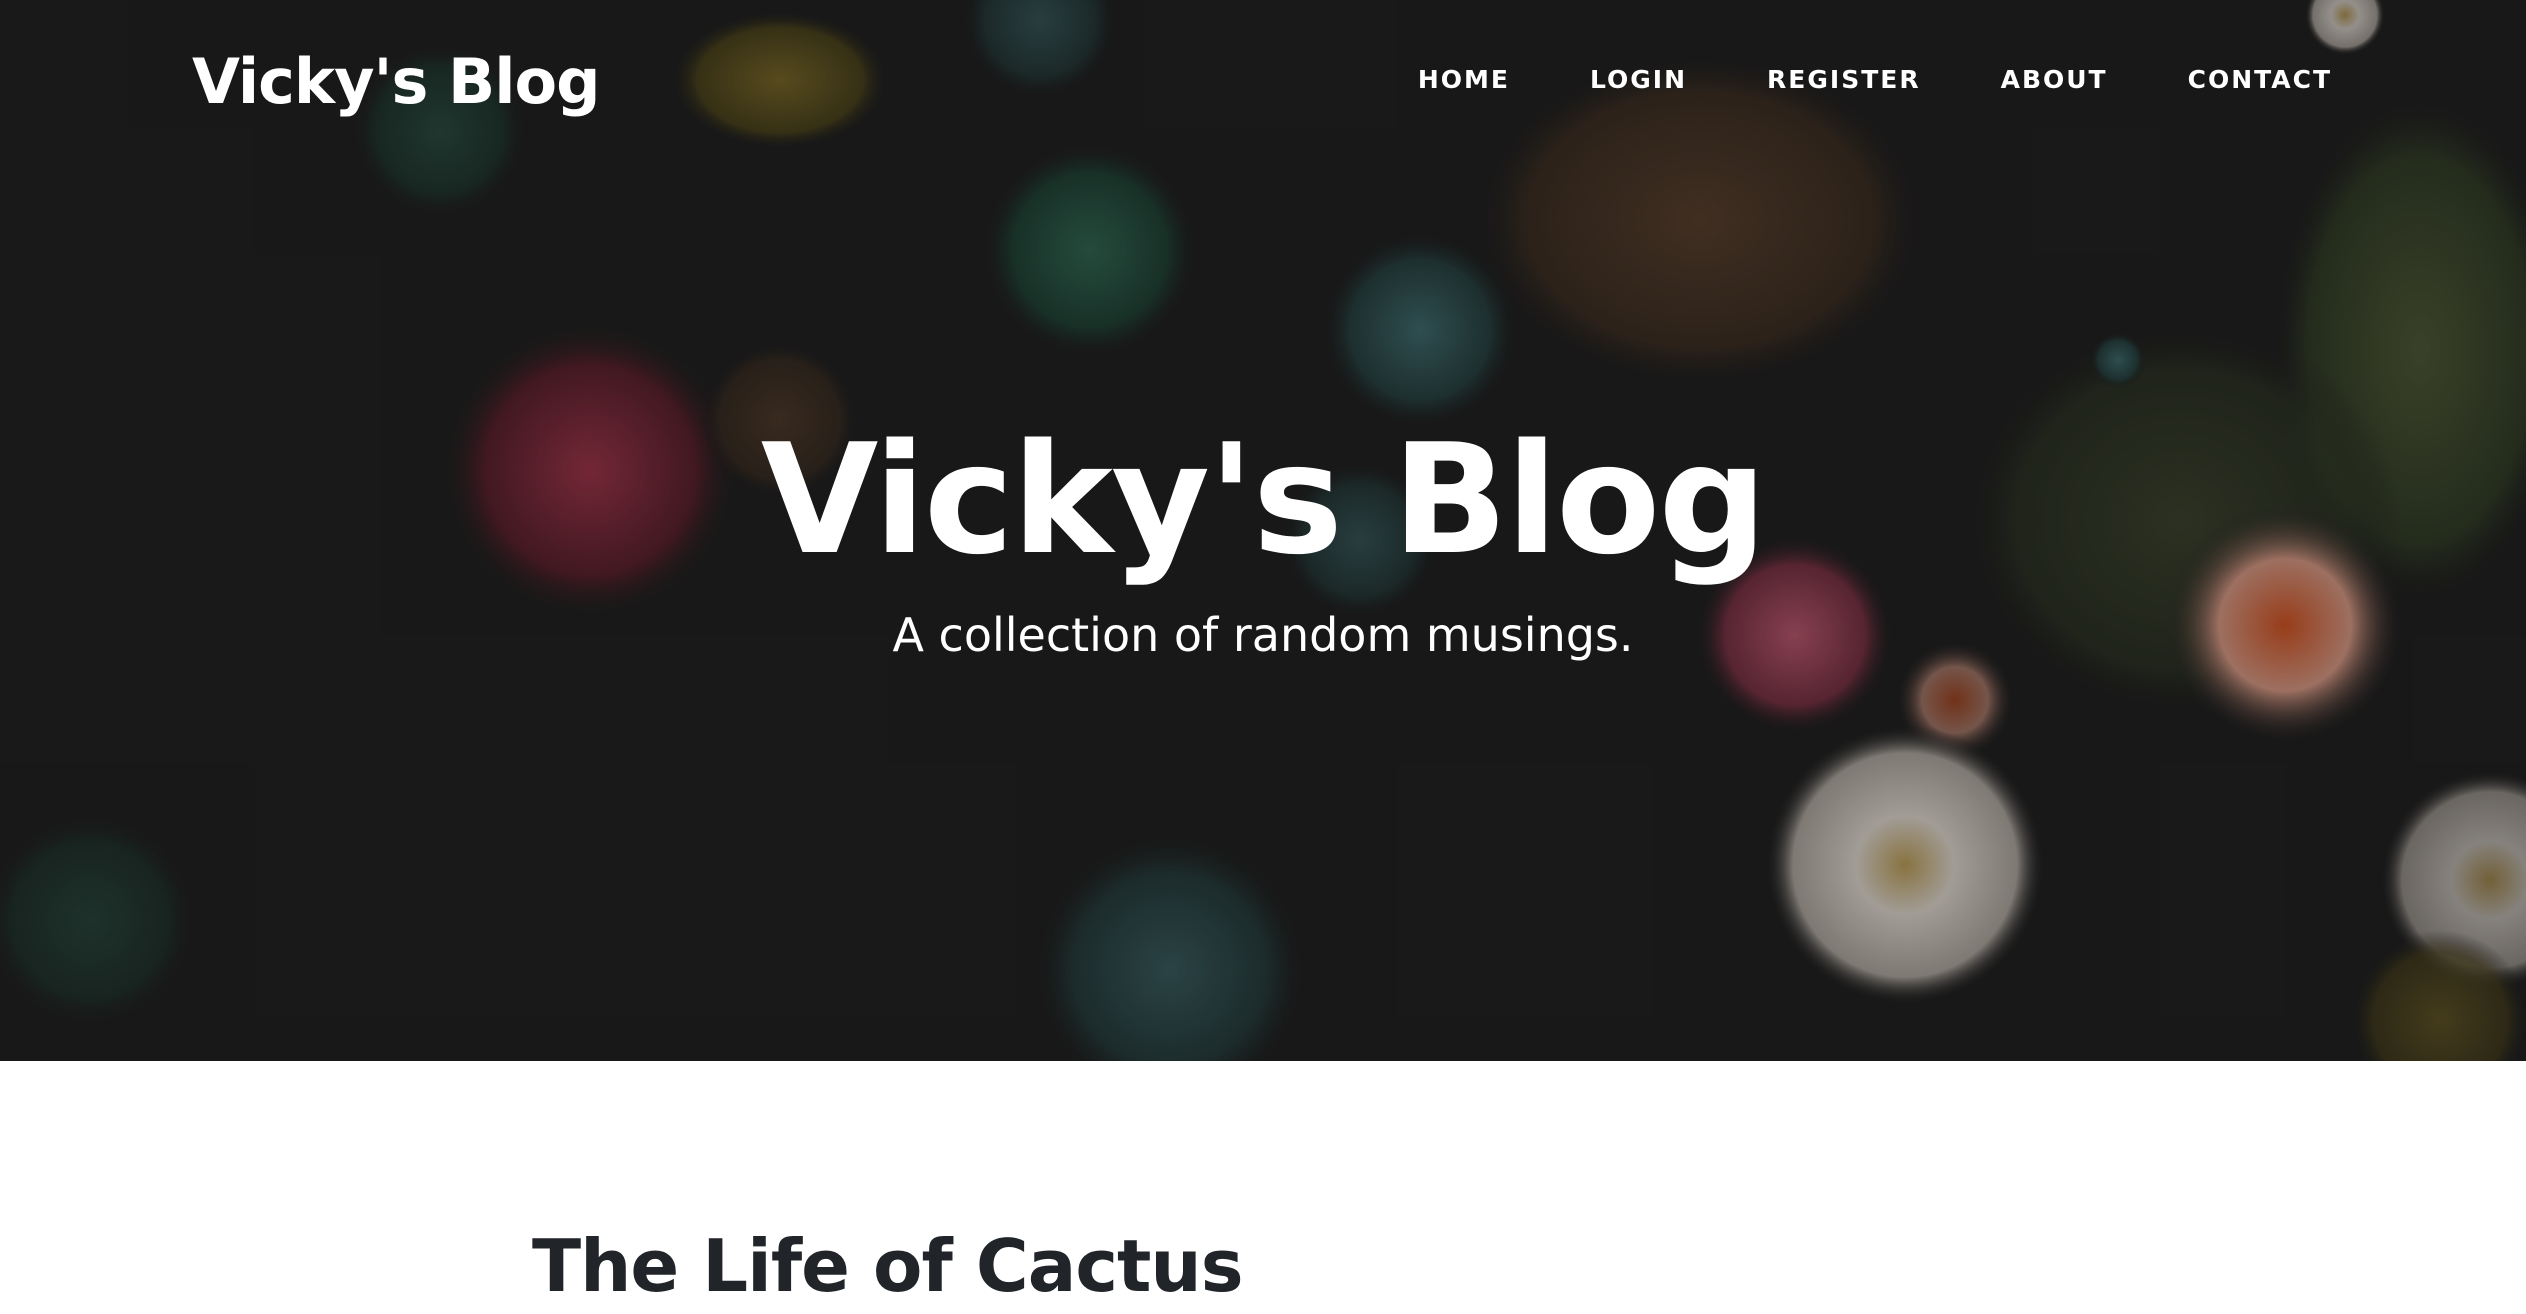  I want to click on nav-item-register: REGISTER, so click(1804, 80).